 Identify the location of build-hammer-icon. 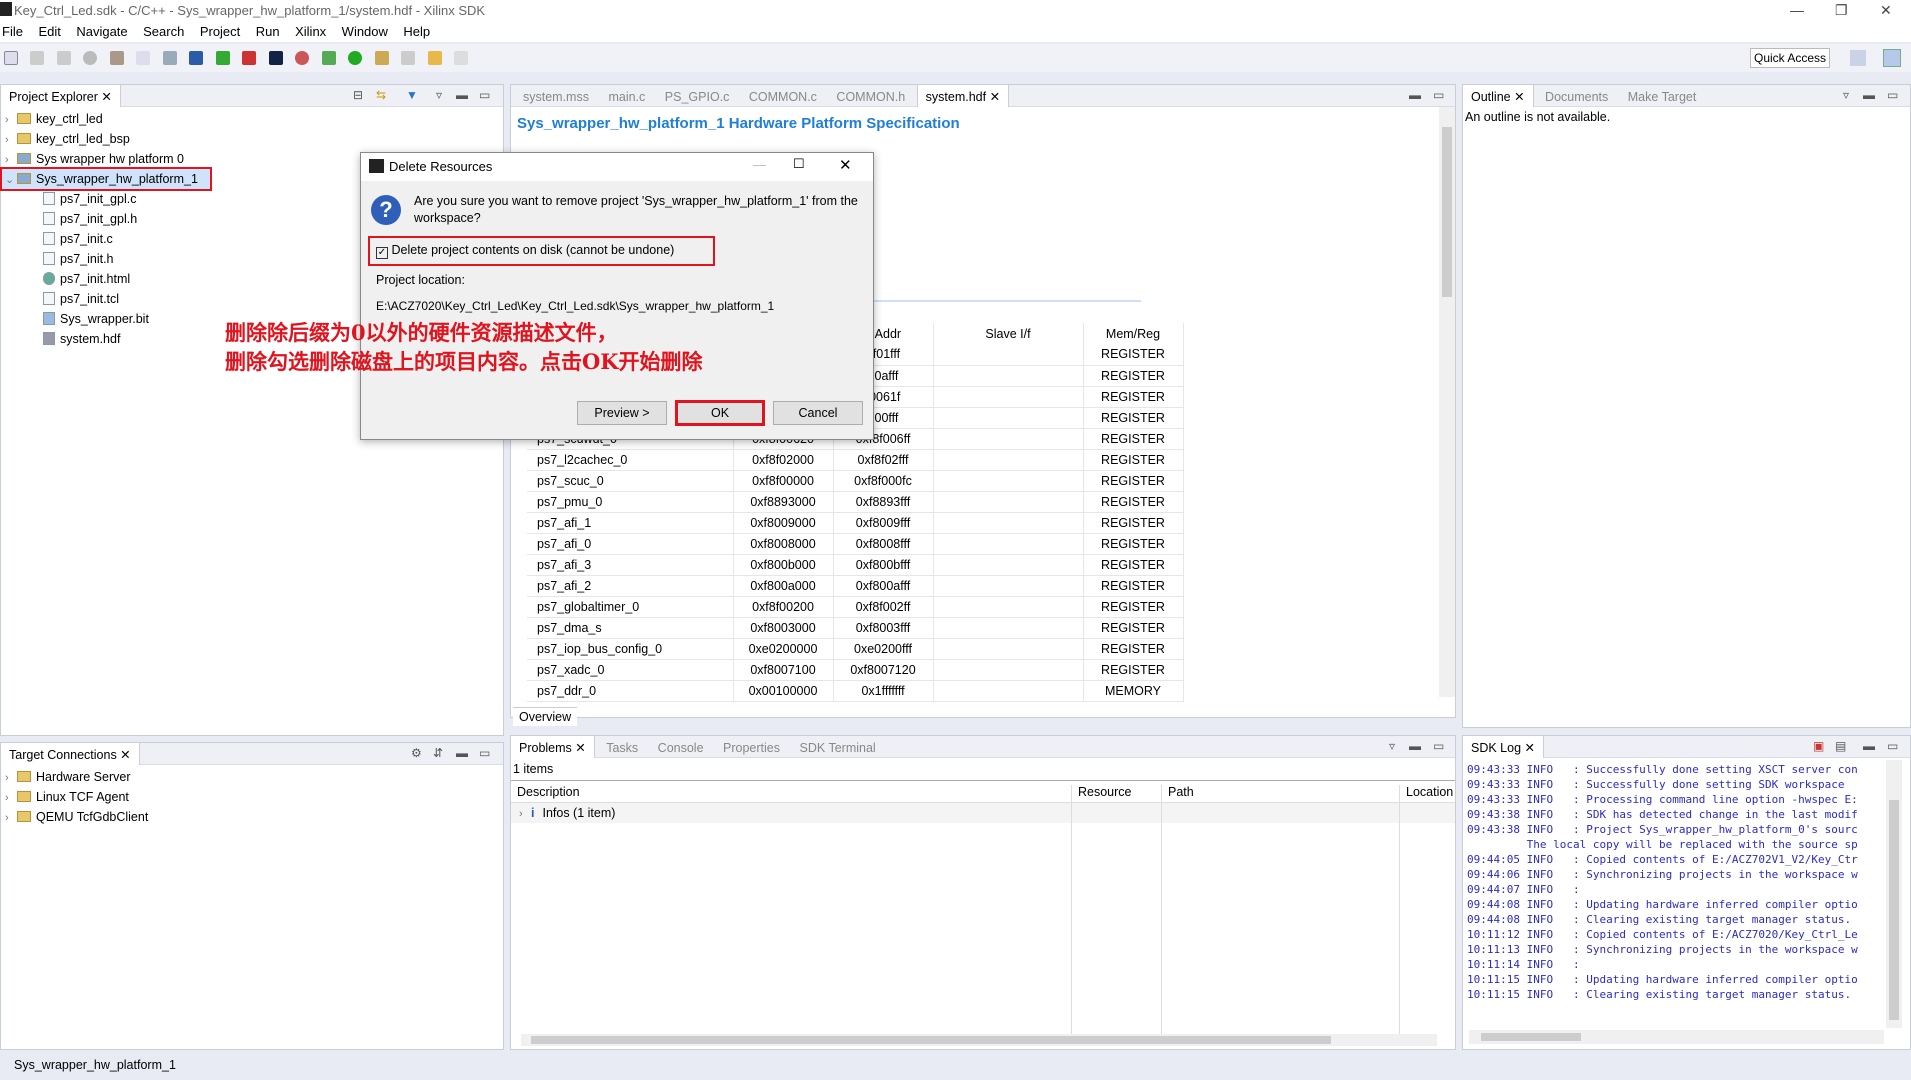
(116, 58).